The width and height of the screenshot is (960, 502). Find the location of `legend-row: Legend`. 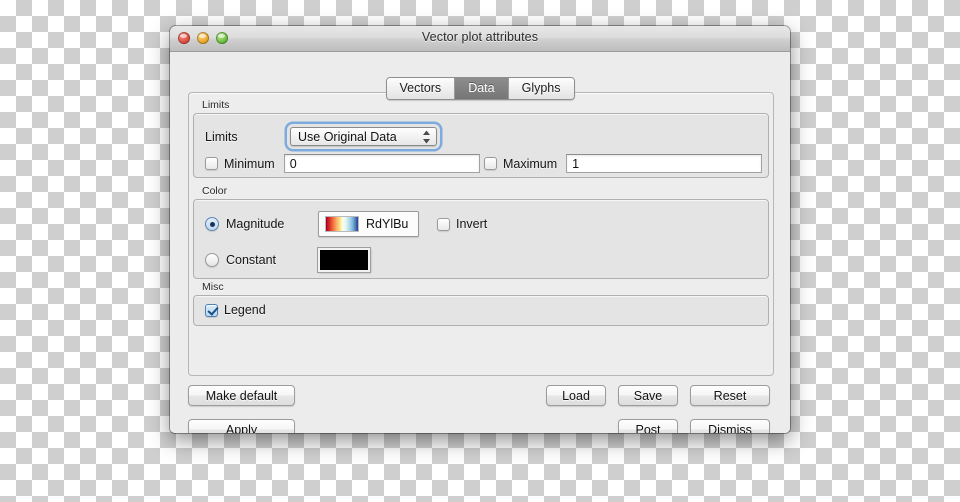

legend-row: Legend is located at coordinates (235, 310).